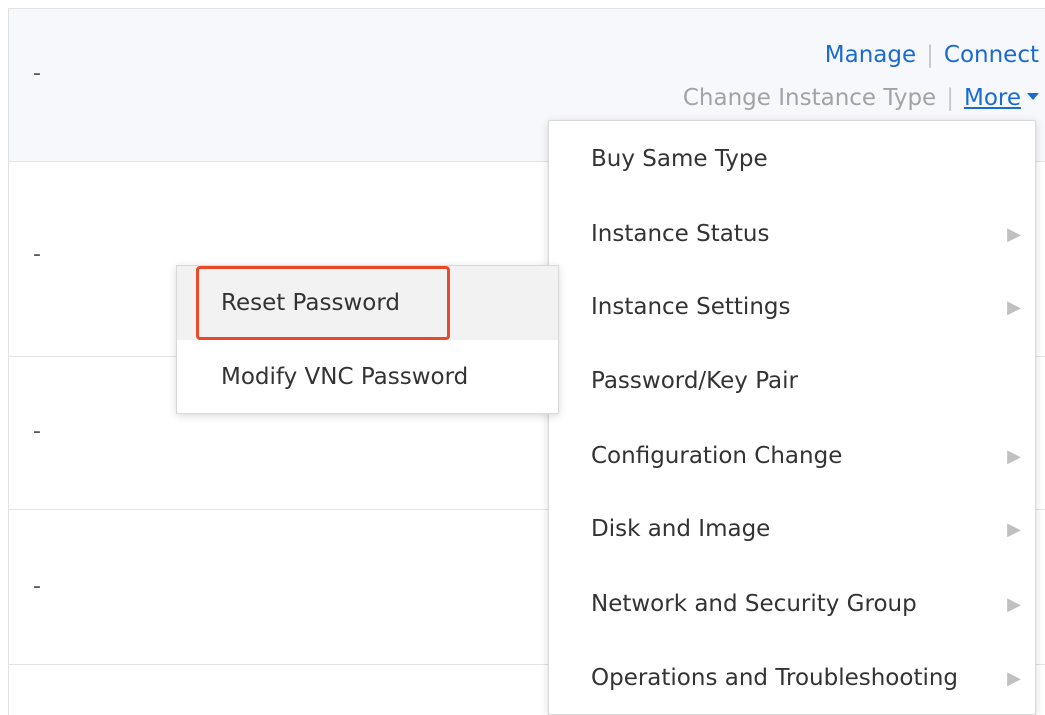 The width and height of the screenshot is (1045, 715). What do you see at coordinates (792, 159) in the screenshot?
I see `menu-item-buy-same-type: Buy Same Type` at bounding box center [792, 159].